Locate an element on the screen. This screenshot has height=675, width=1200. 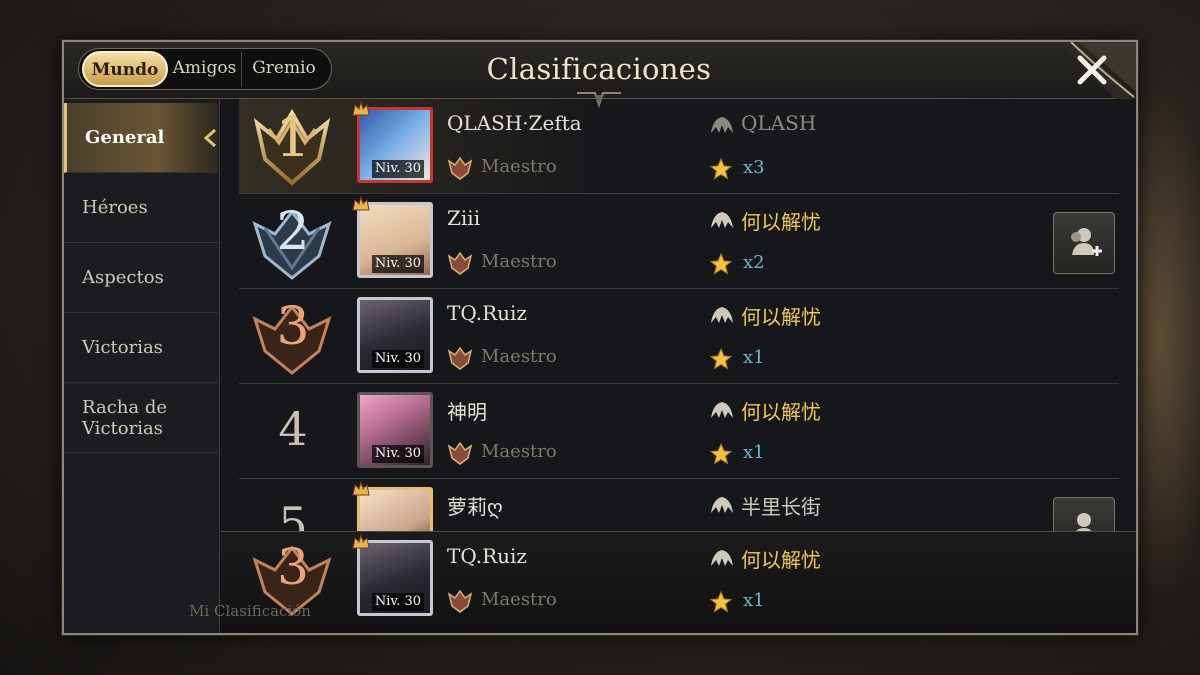
sidebar-item-label: Racha de Victorias is located at coordinates (124, 417).